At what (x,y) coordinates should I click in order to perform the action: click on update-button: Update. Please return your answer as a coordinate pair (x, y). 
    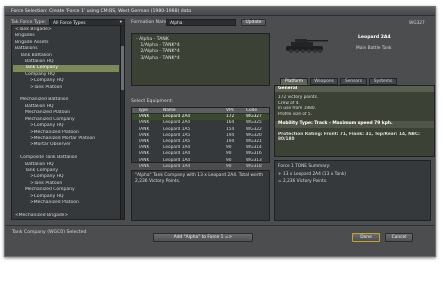
    Looking at the image, I should click on (253, 22).